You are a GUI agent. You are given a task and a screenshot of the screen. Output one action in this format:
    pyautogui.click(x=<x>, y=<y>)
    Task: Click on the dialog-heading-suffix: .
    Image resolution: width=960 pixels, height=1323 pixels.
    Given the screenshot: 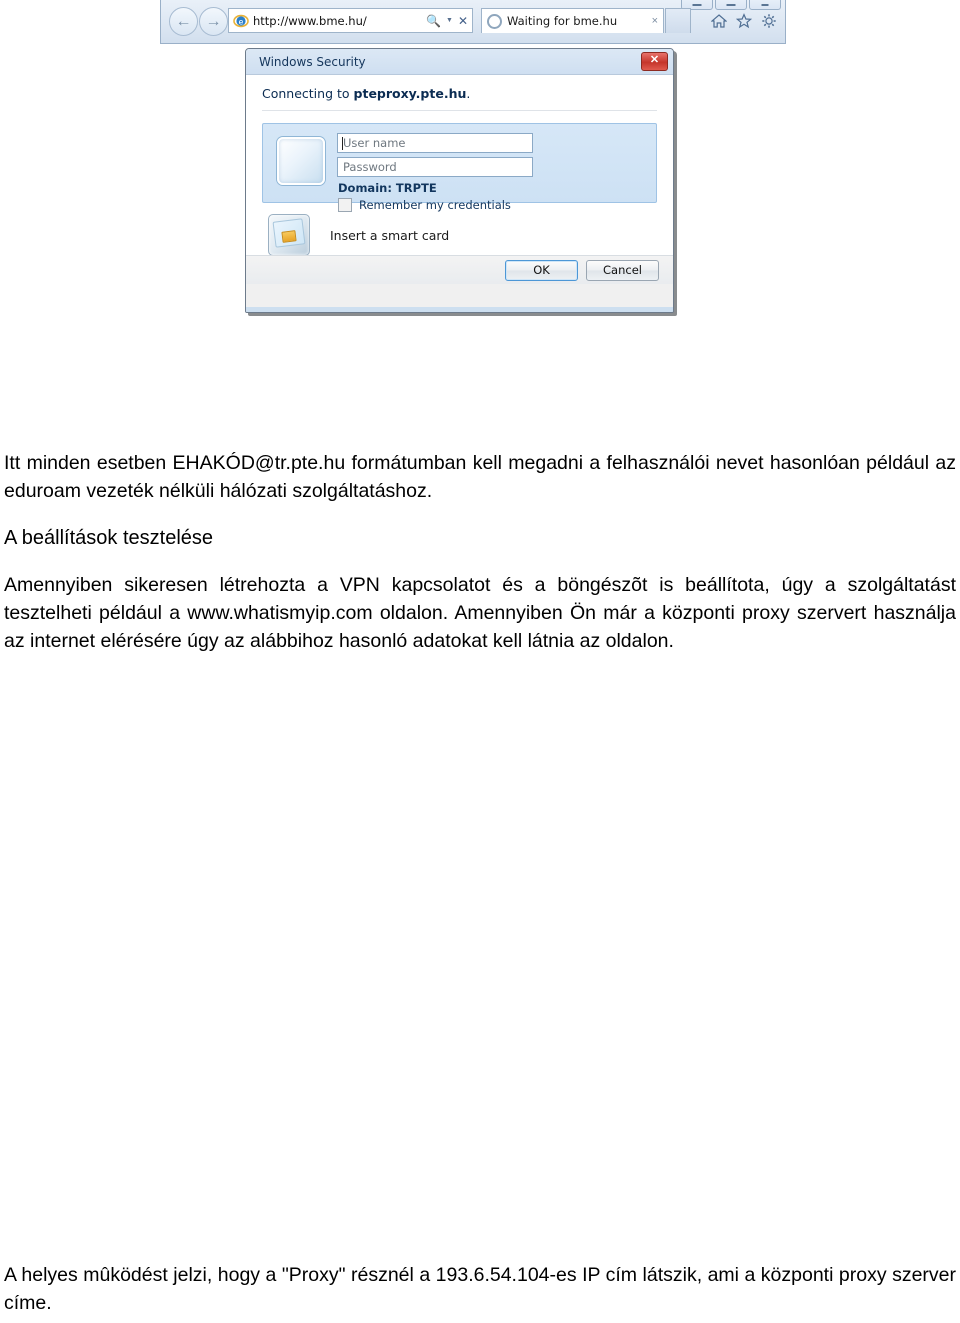 What is the action you would take?
    pyautogui.click(x=468, y=93)
    